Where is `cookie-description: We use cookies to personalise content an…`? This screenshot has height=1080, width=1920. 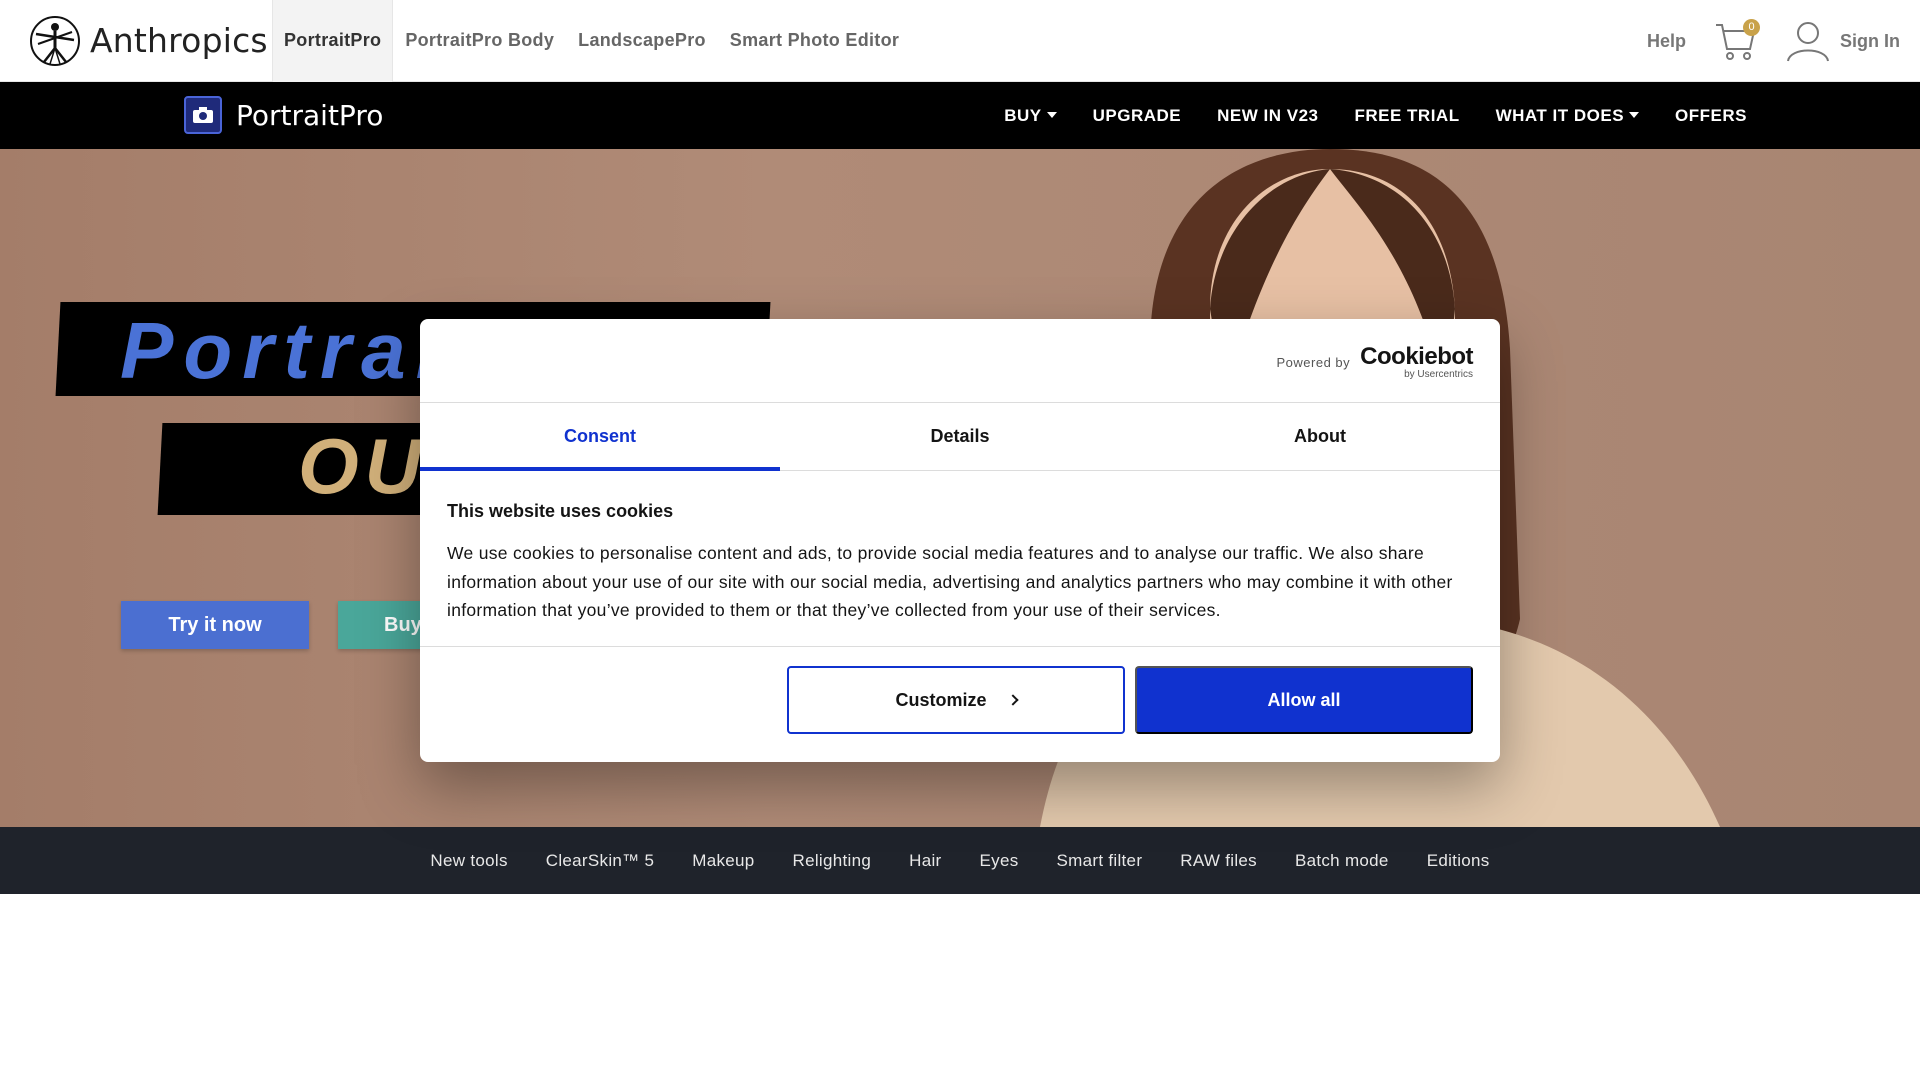
cookie-description: We use cookies to personalise content an… is located at coordinates (950, 581).